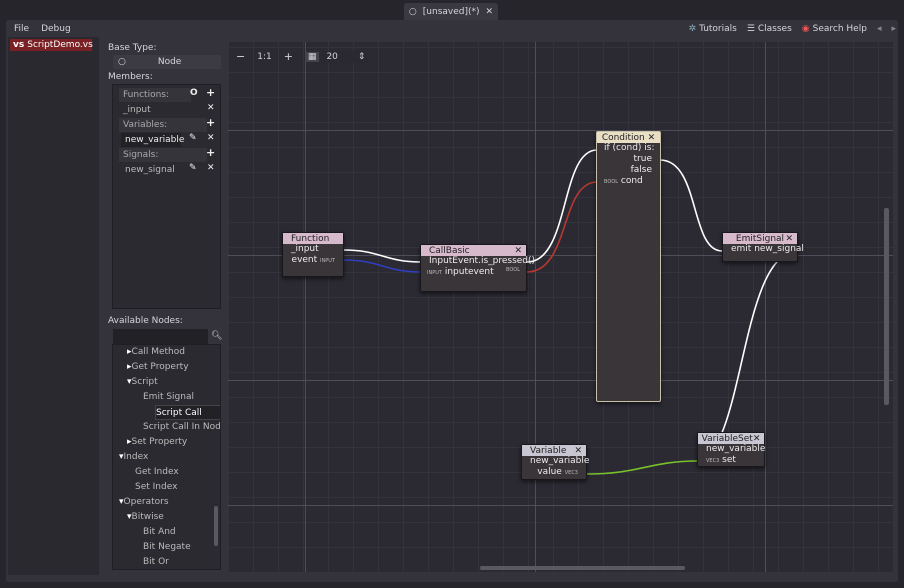 The height and width of the screenshot is (588, 904). What do you see at coordinates (449, 250) in the screenshot?
I see `node-title: CallBasic` at bounding box center [449, 250].